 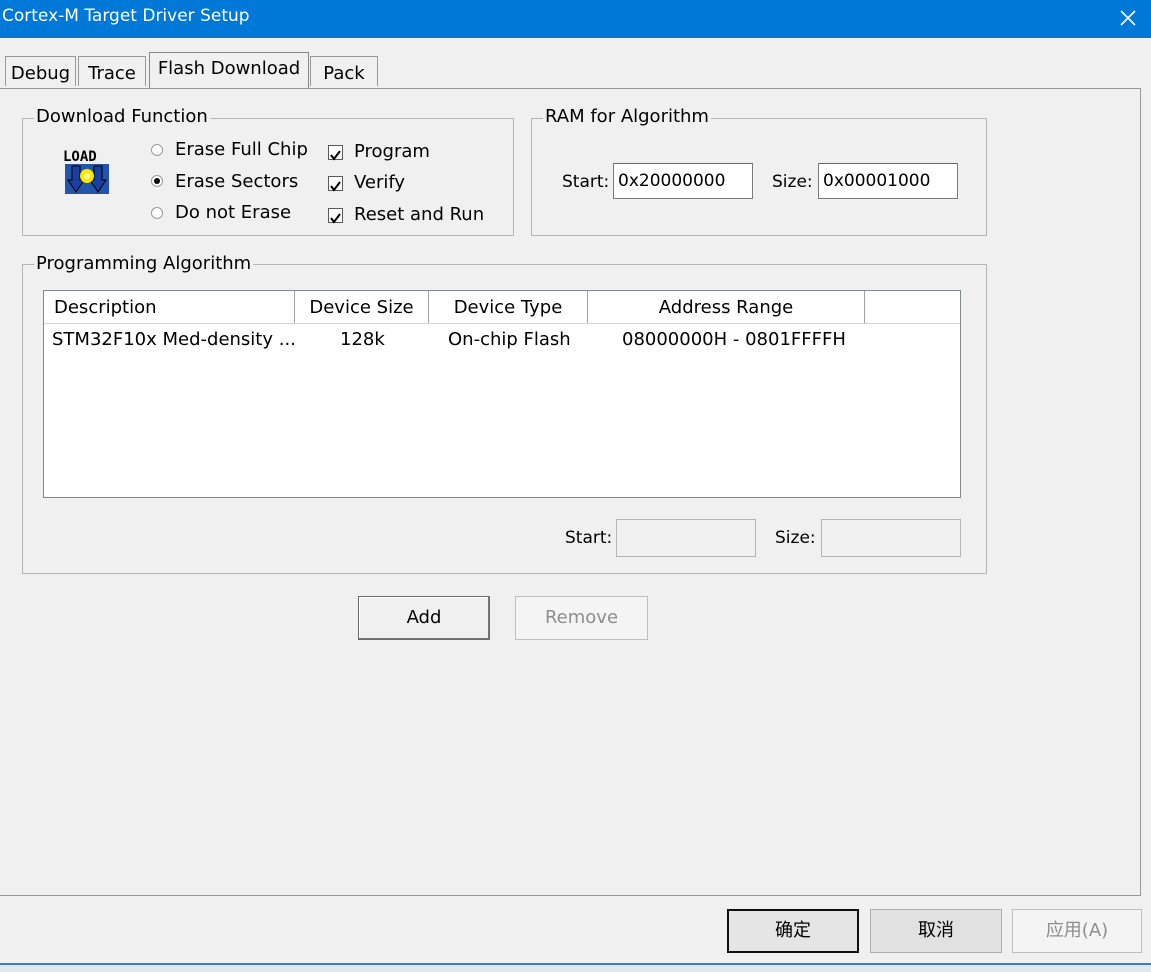 I want to click on column-header-description: Description, so click(x=169, y=307).